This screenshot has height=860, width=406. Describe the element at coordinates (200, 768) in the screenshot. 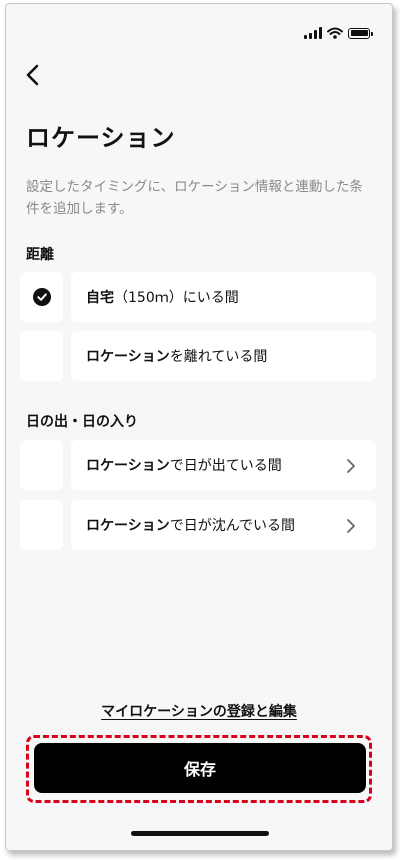

I see `save-button: 保存` at that location.